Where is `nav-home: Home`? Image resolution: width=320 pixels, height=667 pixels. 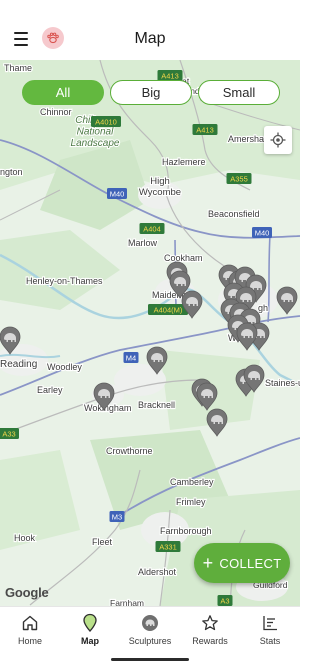 nav-home: Home is located at coordinates (30, 633).